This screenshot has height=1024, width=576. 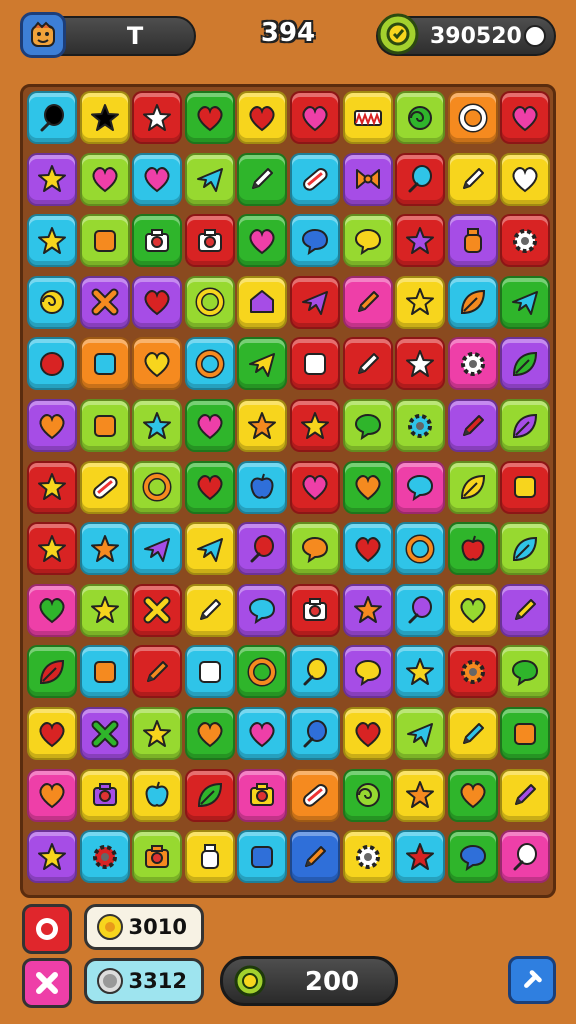 What do you see at coordinates (47, 983) in the screenshot?
I see `shuffle-button` at bounding box center [47, 983].